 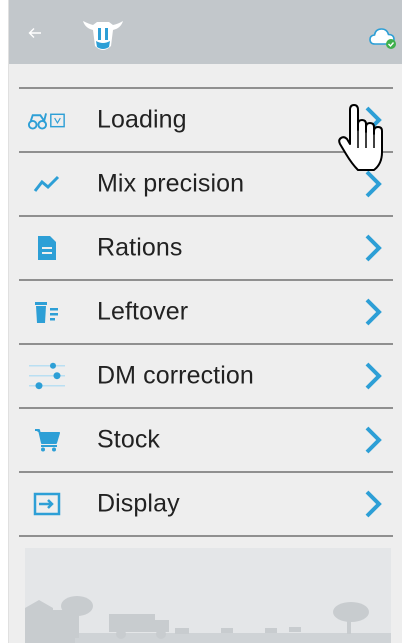 What do you see at coordinates (129, 439) in the screenshot?
I see `menu-item-label: Stock` at bounding box center [129, 439].